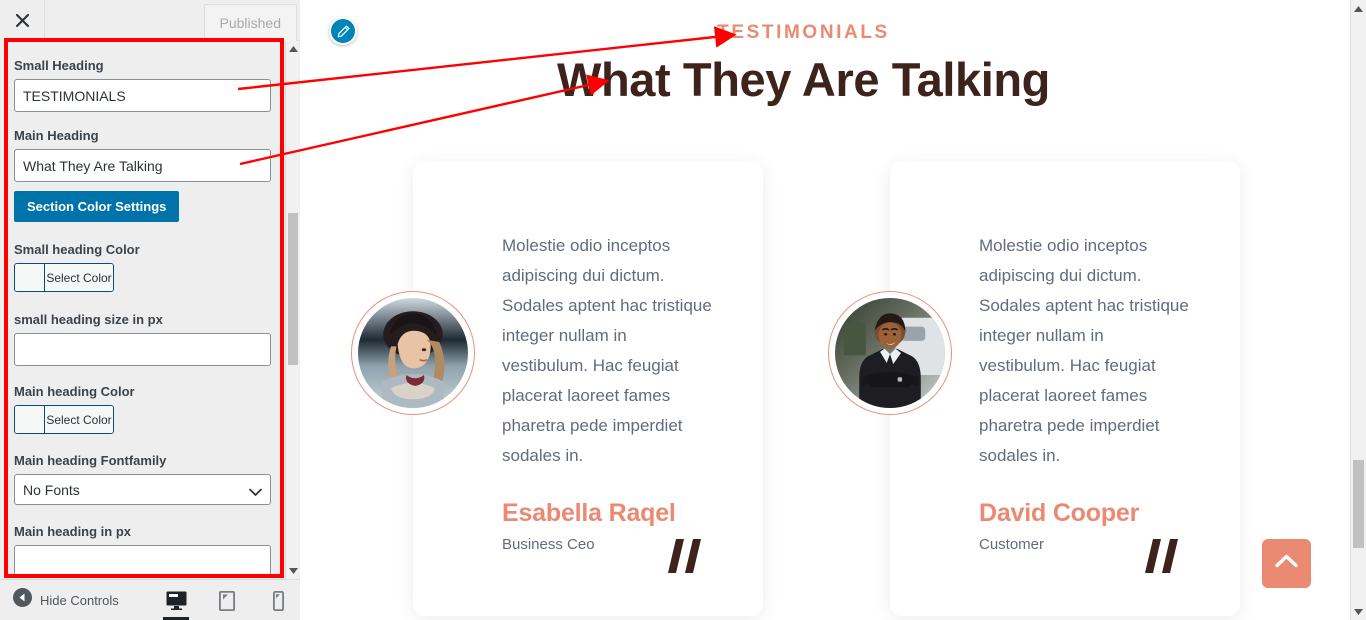  I want to click on sidebar-scrollbar-thumb, so click(293, 289).